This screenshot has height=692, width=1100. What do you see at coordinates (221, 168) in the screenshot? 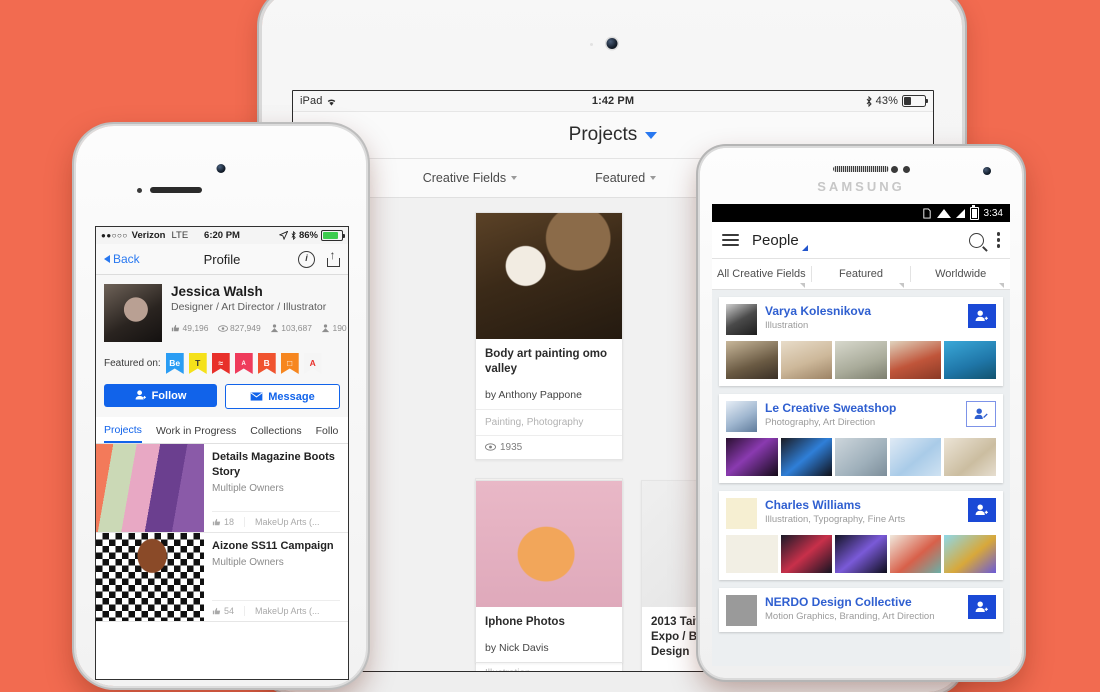
I see `iphone-camera-icon` at bounding box center [221, 168].